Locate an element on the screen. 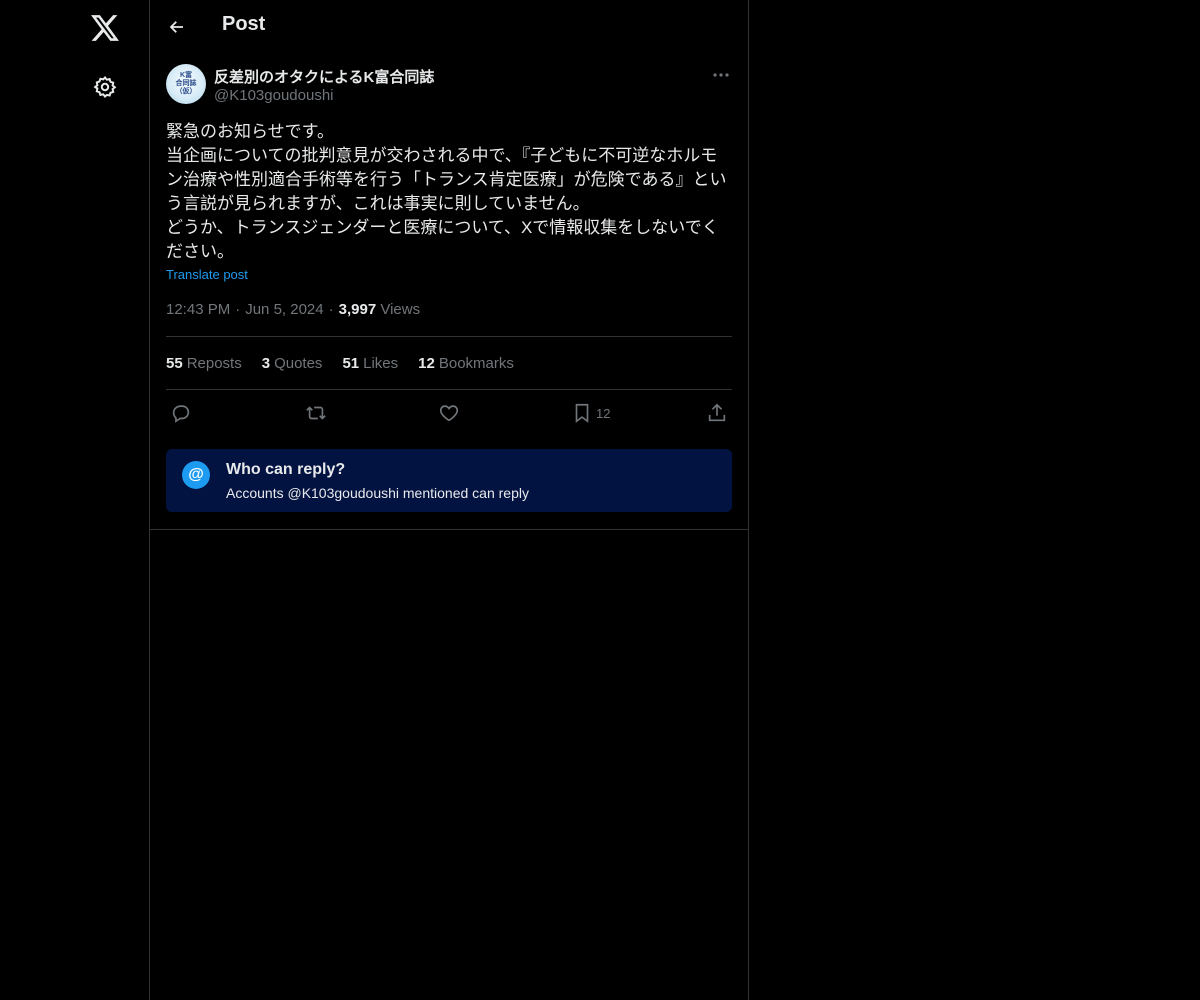  post-date: Jun 5, 2024 is located at coordinates (284, 309).